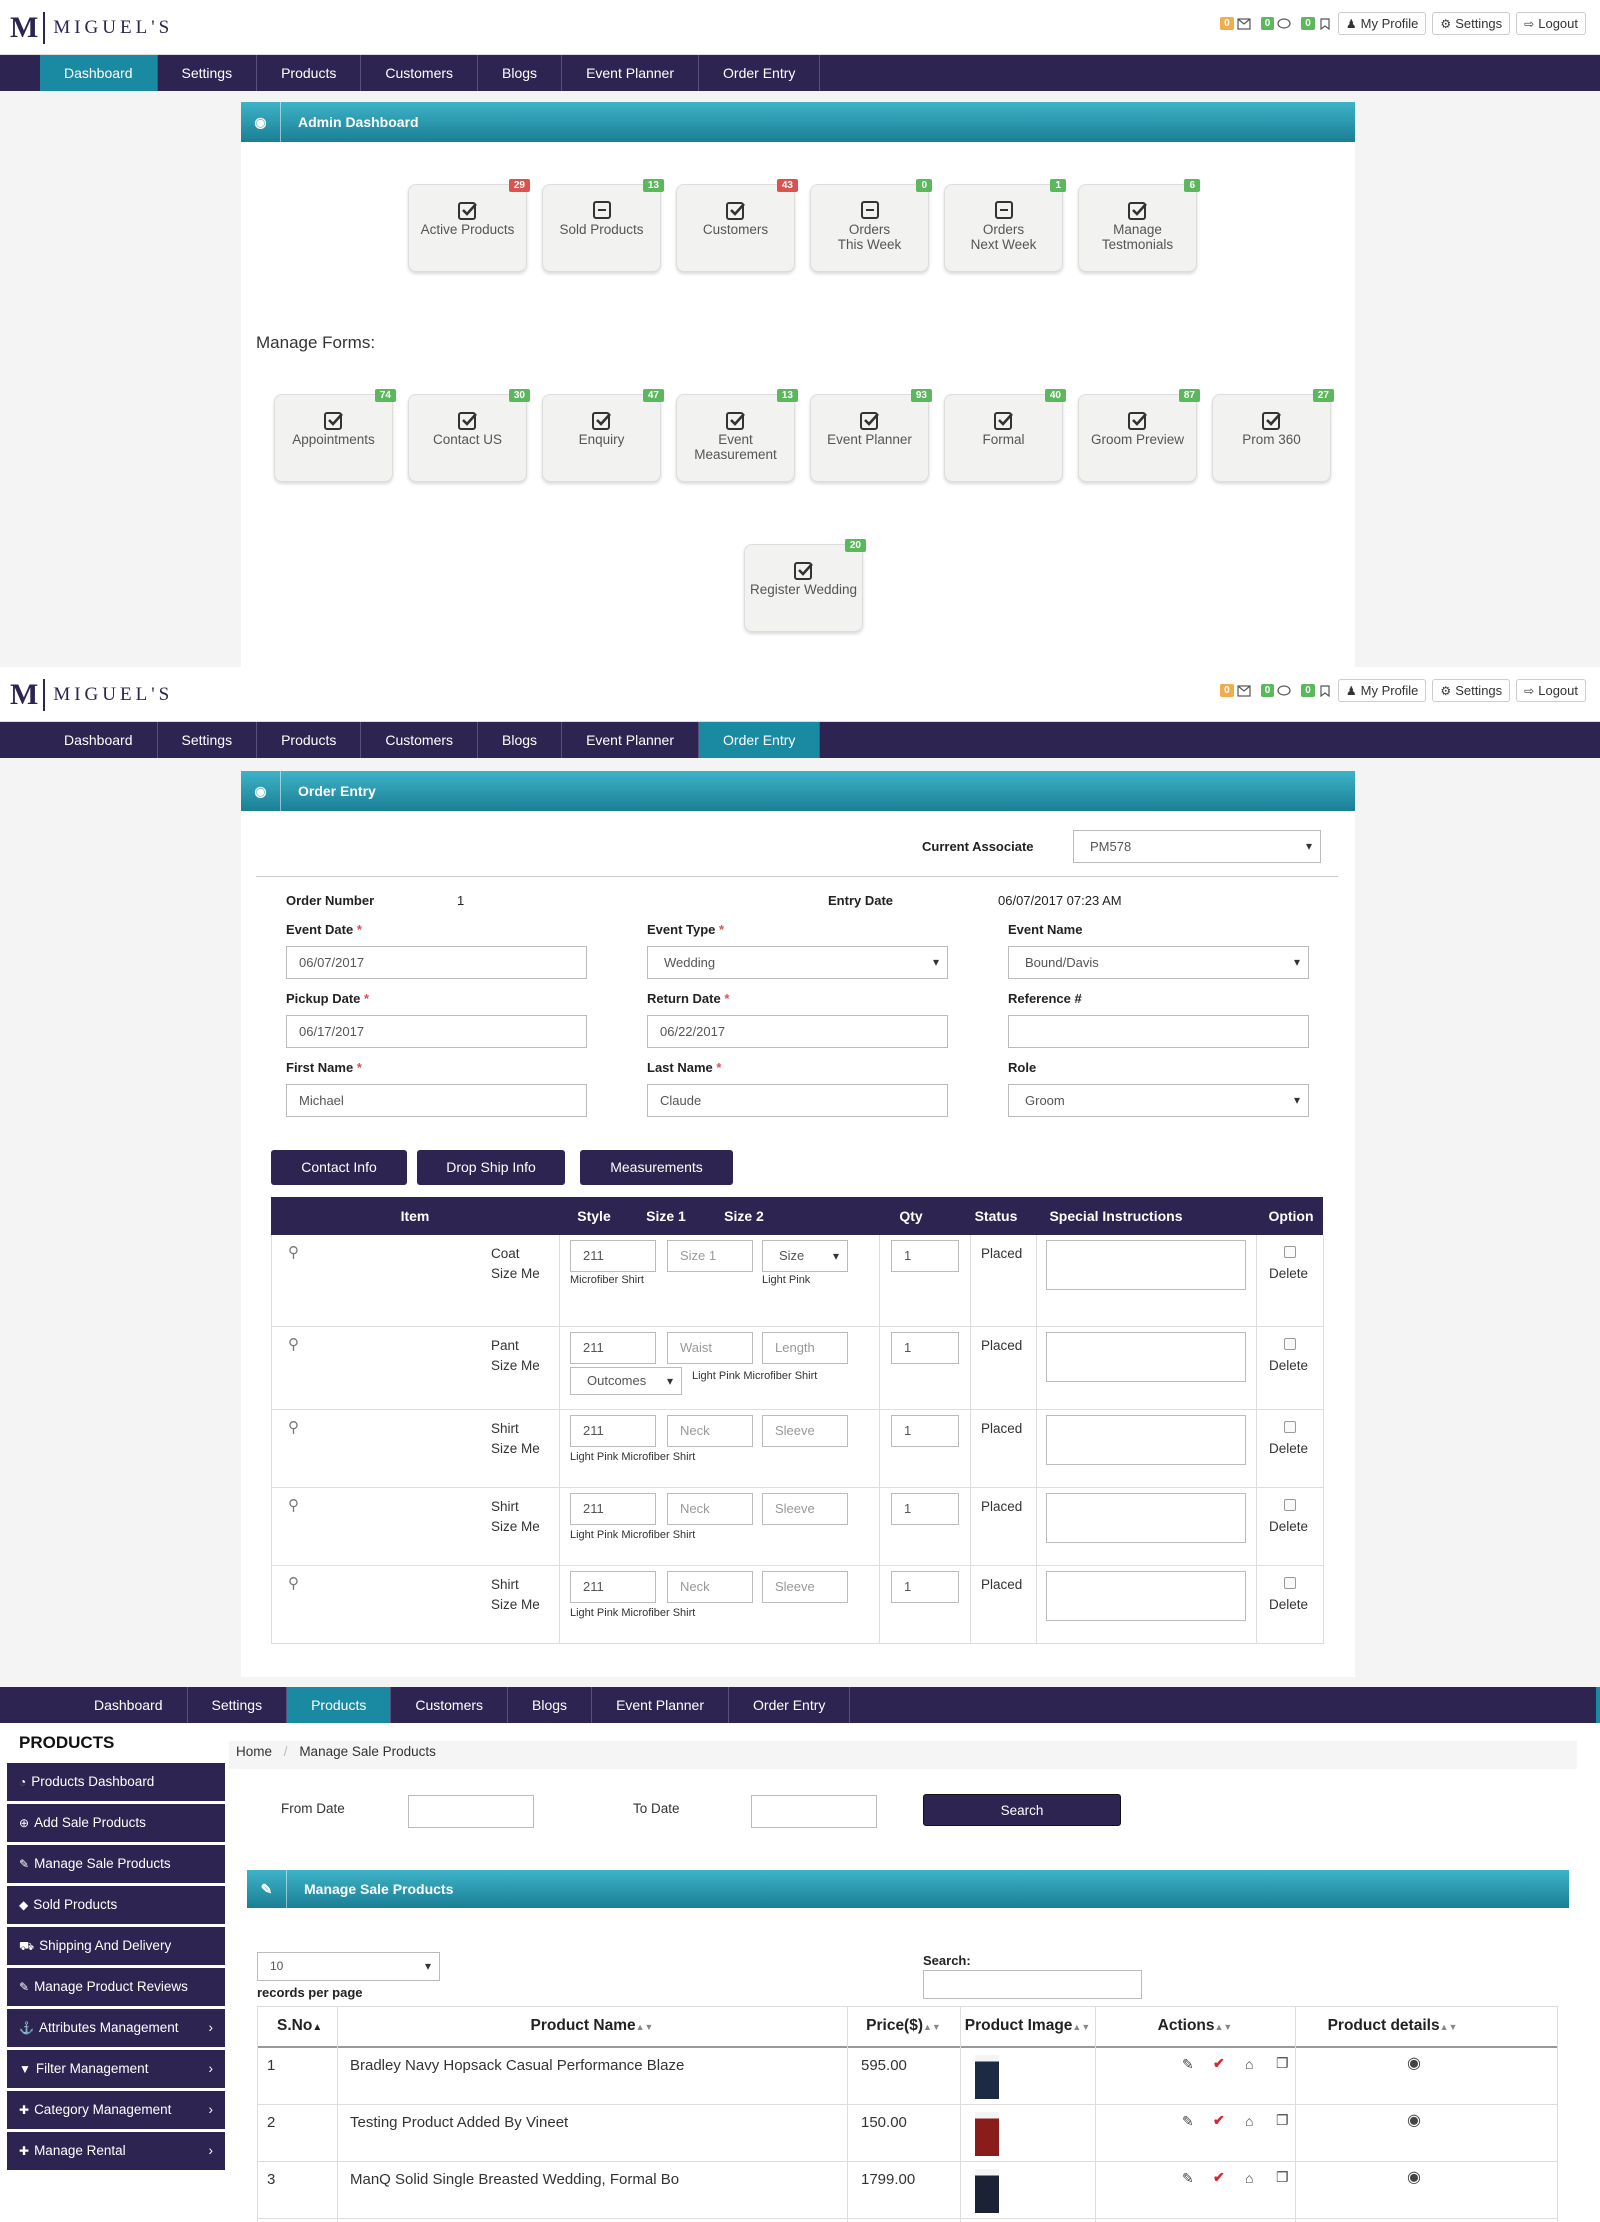  What do you see at coordinates (116, 1864) in the screenshot?
I see `sidebar-item: ✎ Manage Sale Products` at bounding box center [116, 1864].